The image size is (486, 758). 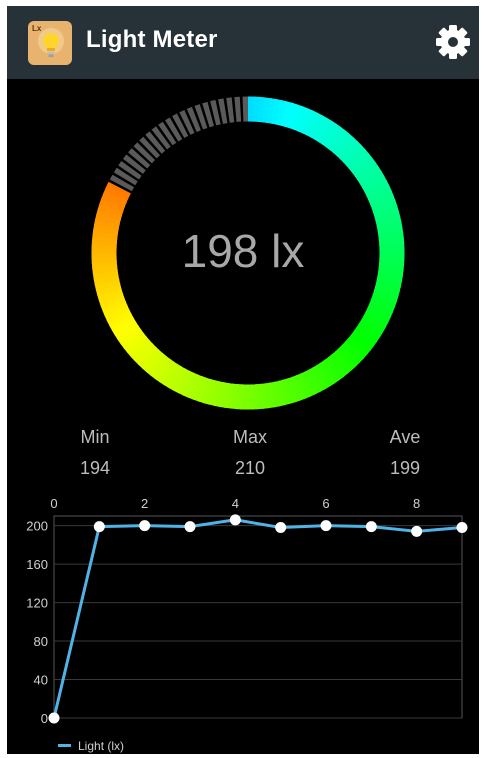 What do you see at coordinates (37, 564) in the screenshot?
I see `y-tick-label: 160` at bounding box center [37, 564].